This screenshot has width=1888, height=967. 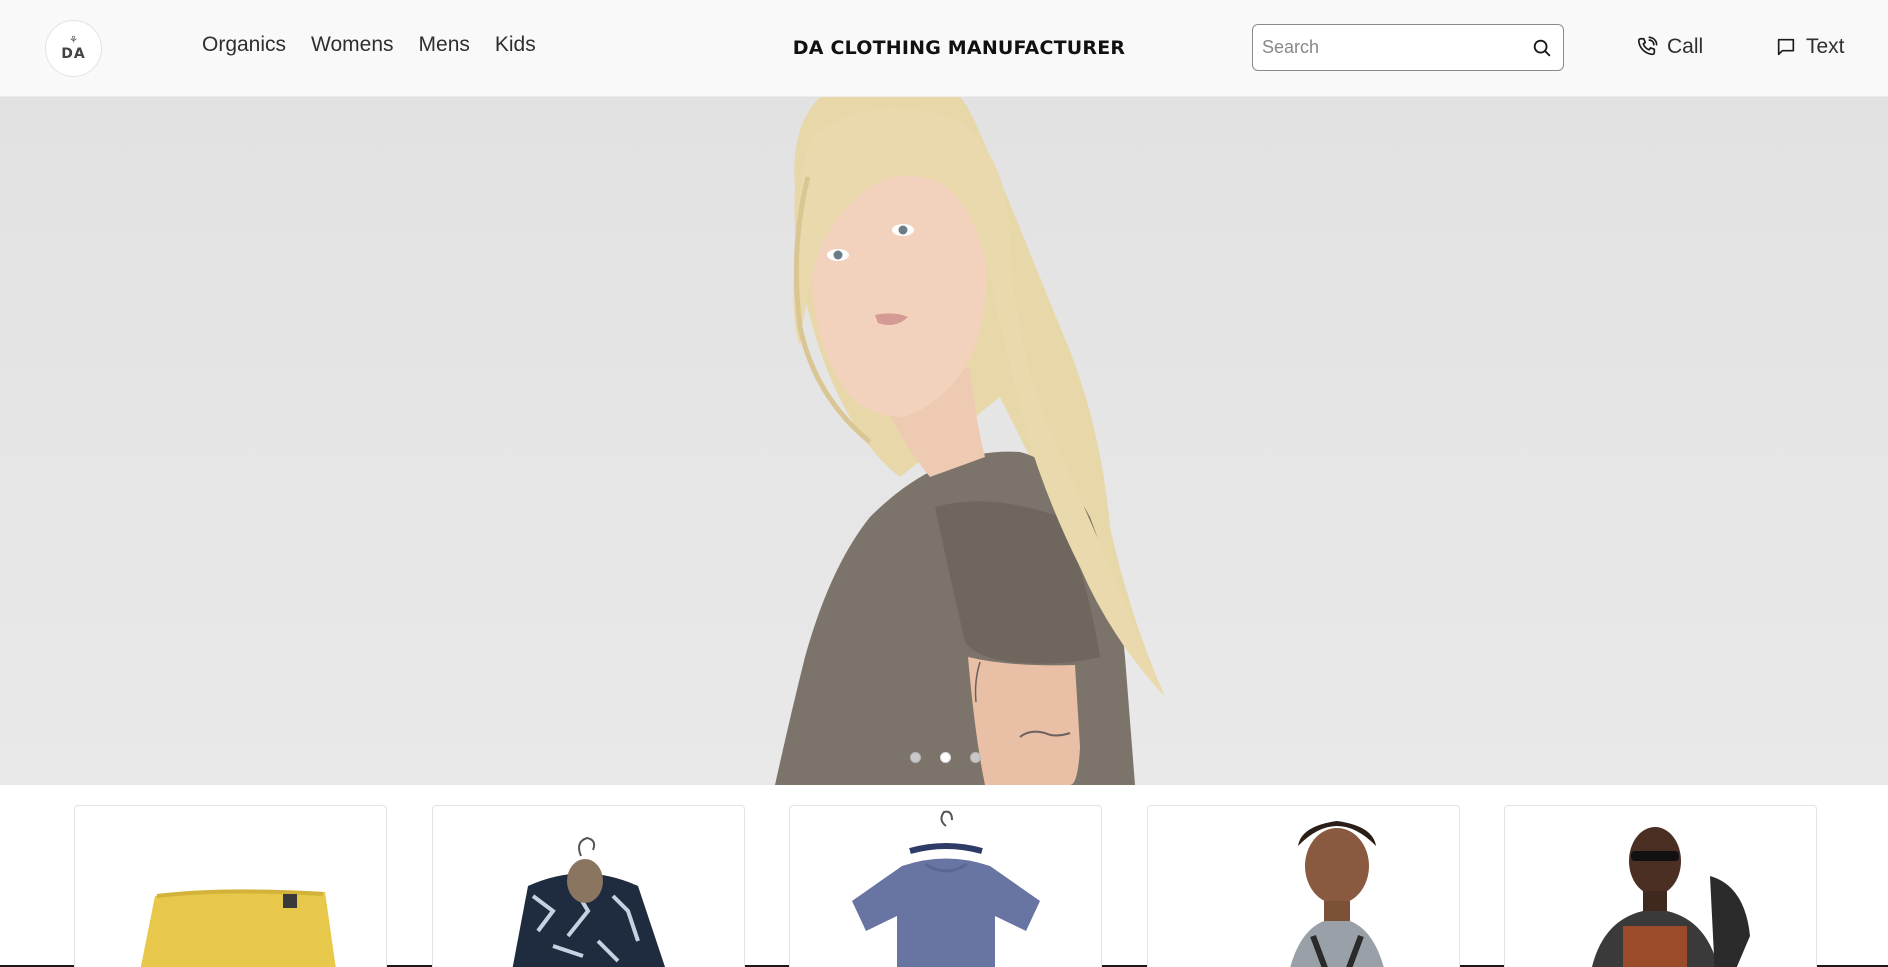 I want to click on text-label: Text, so click(x=1825, y=46).